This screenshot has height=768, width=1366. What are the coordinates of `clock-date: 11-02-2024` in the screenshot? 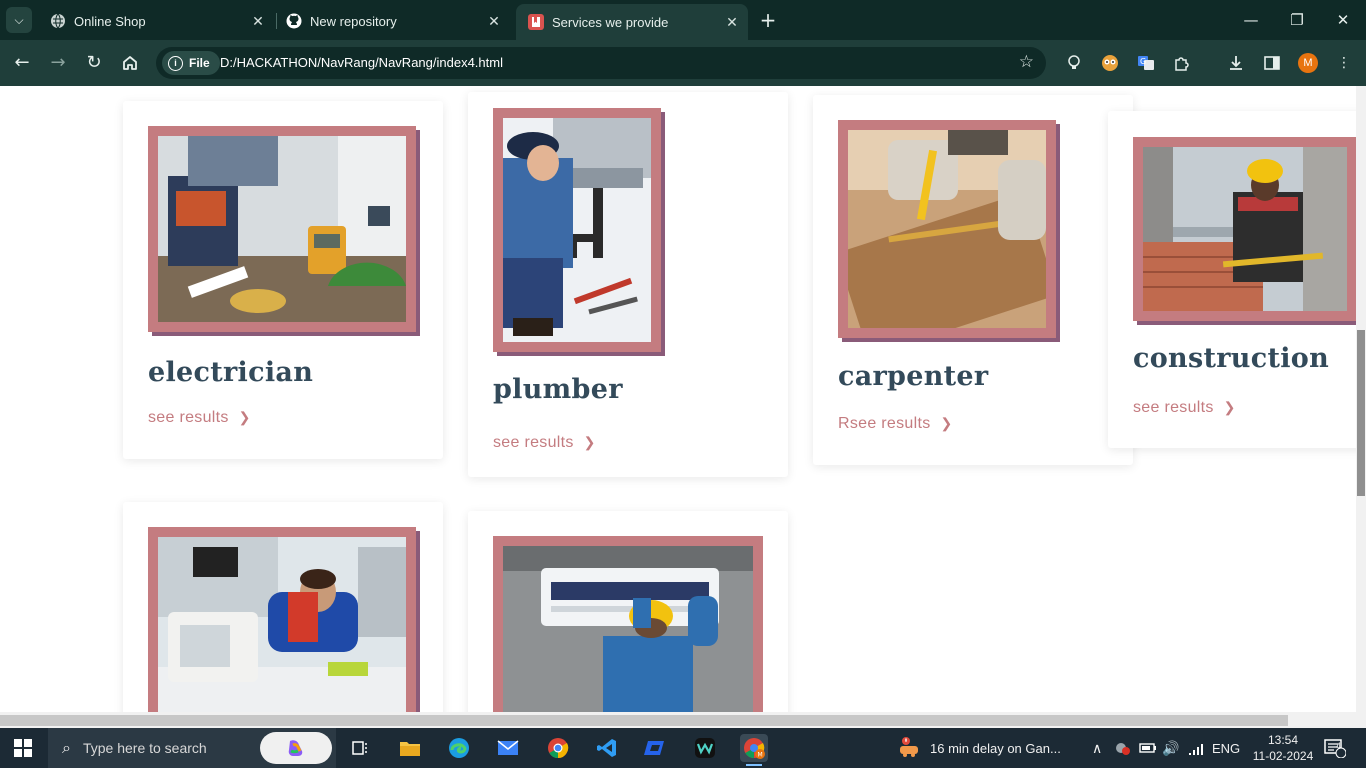 It's located at (1283, 756).